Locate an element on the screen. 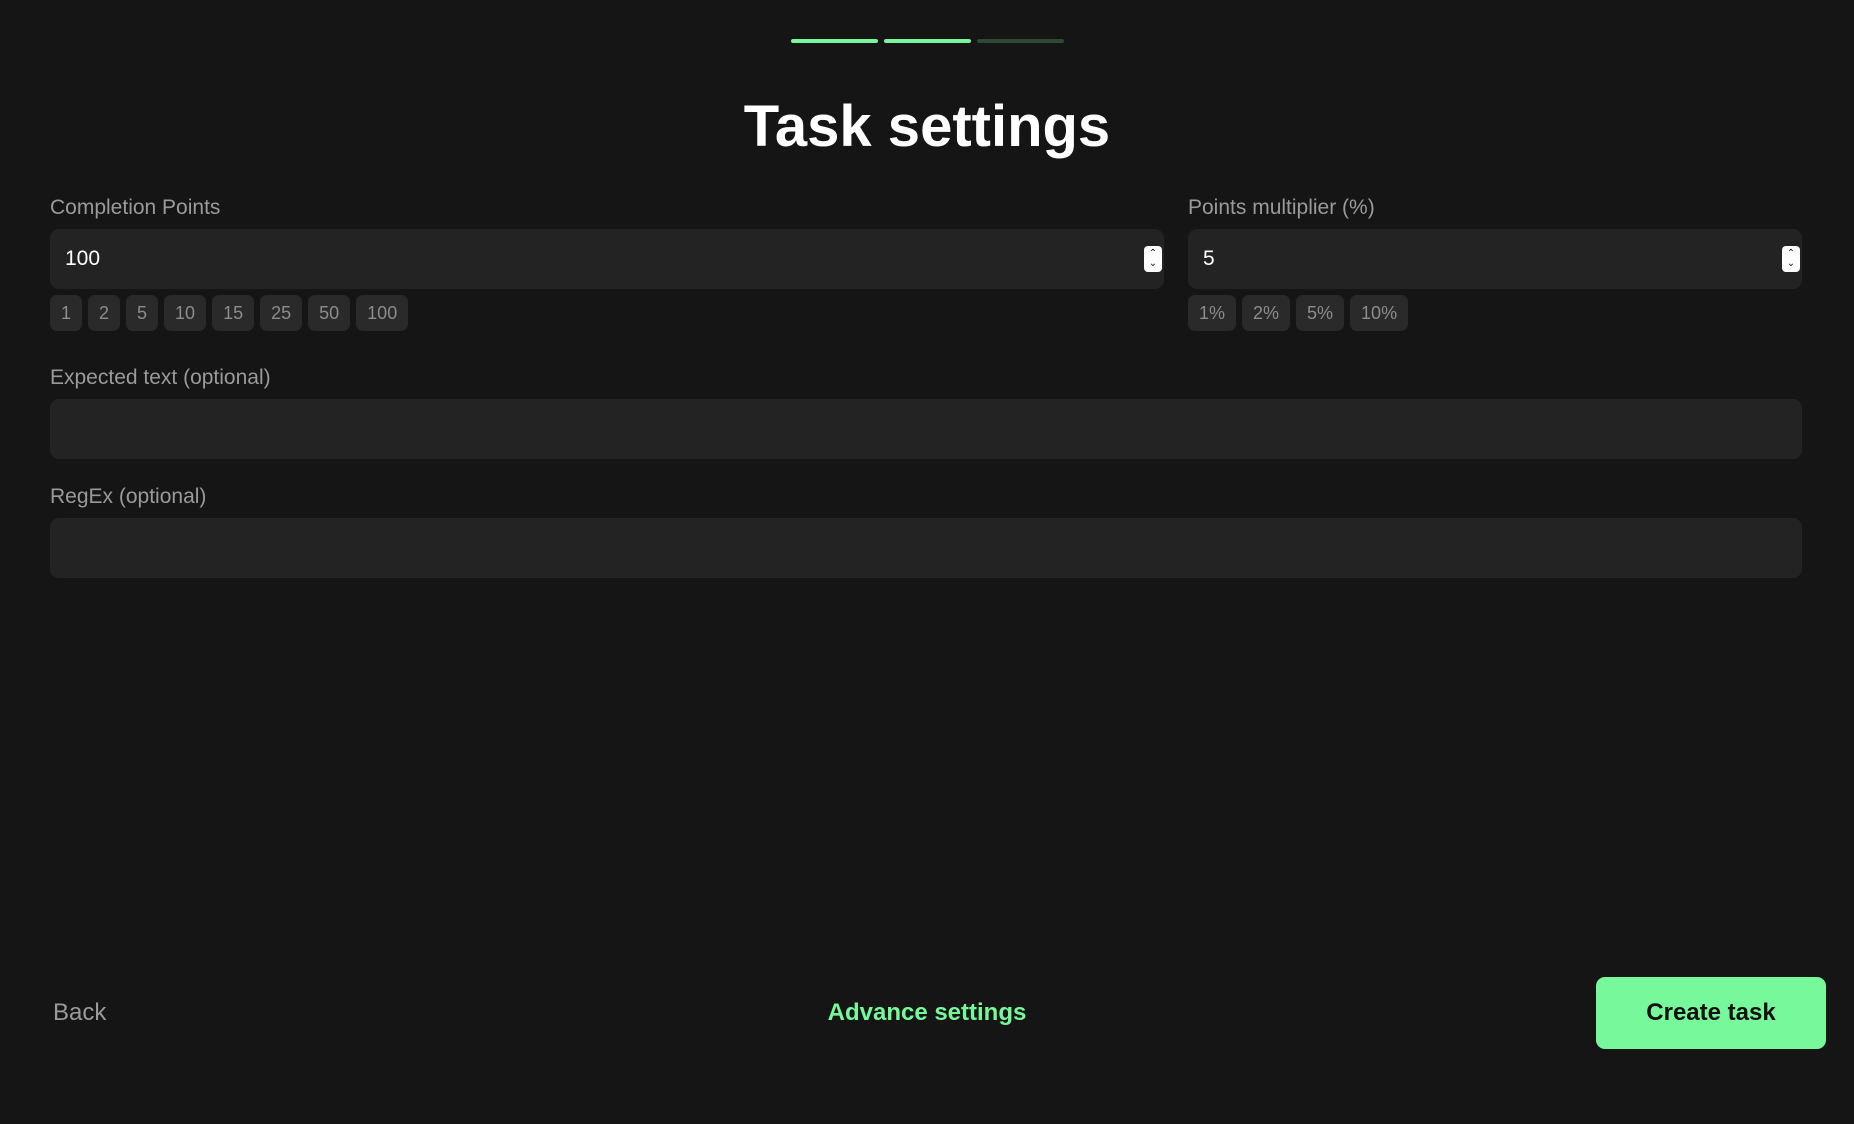 This screenshot has width=1854, height=1124. points-multiplier-stepper: ⌃ ⌄ is located at coordinates (1791, 259).